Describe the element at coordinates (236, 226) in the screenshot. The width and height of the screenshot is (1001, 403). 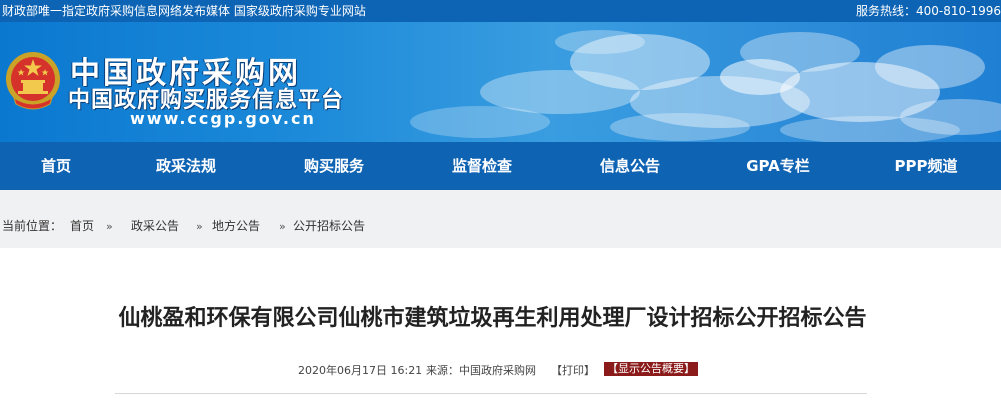
I see `breadcrumb-item-local-notices: 地方公告` at that location.